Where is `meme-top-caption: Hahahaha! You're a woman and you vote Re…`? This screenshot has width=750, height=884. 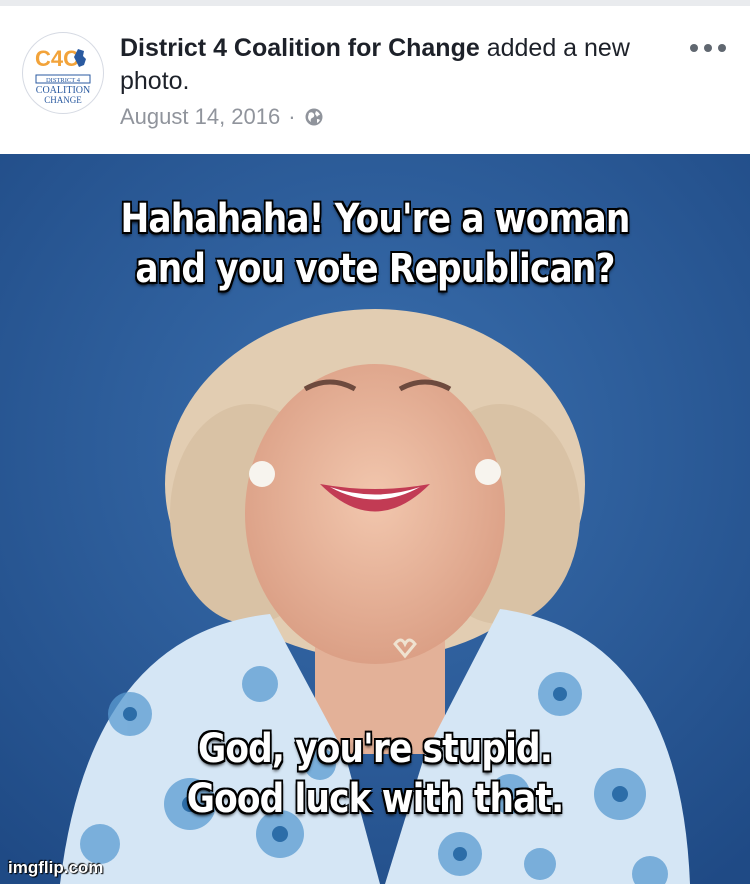
meme-top-caption: Hahahaha! You're a woman and you vote Re… is located at coordinates (375, 244).